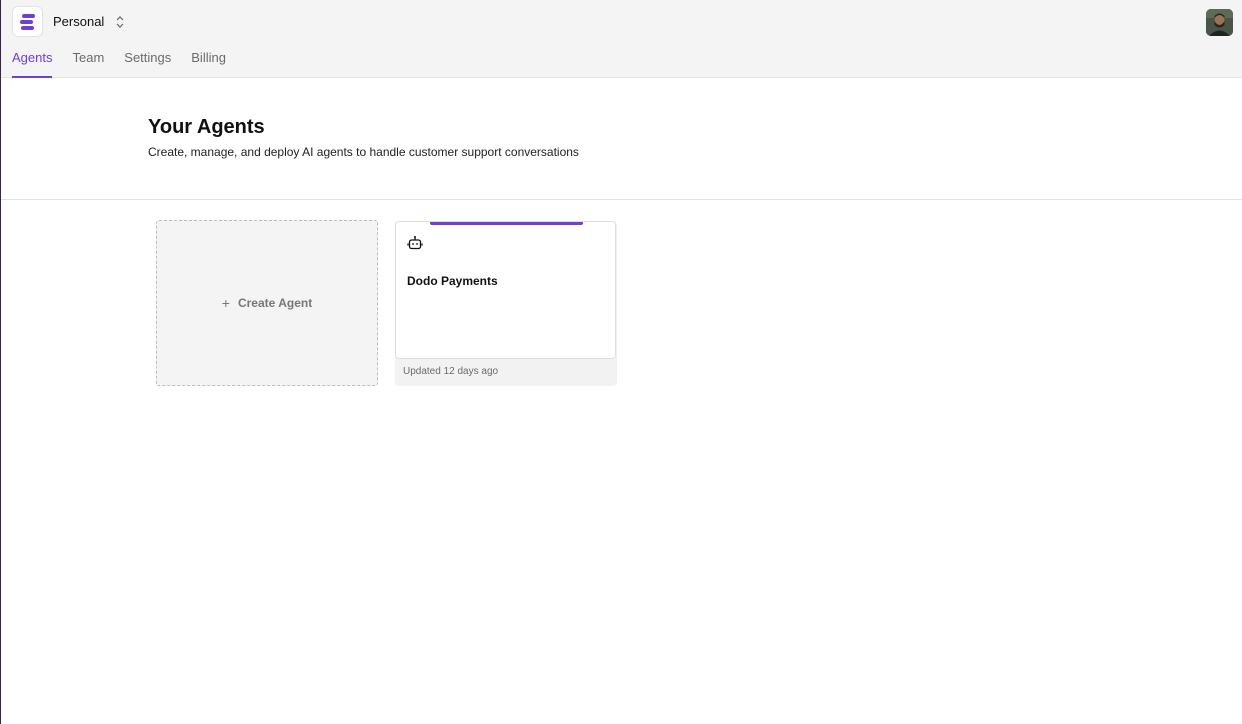 Image resolution: width=1242 pixels, height=724 pixels. What do you see at coordinates (621, 39) in the screenshot?
I see `top-bar: Personal Agents Team Settings Billing` at bounding box center [621, 39].